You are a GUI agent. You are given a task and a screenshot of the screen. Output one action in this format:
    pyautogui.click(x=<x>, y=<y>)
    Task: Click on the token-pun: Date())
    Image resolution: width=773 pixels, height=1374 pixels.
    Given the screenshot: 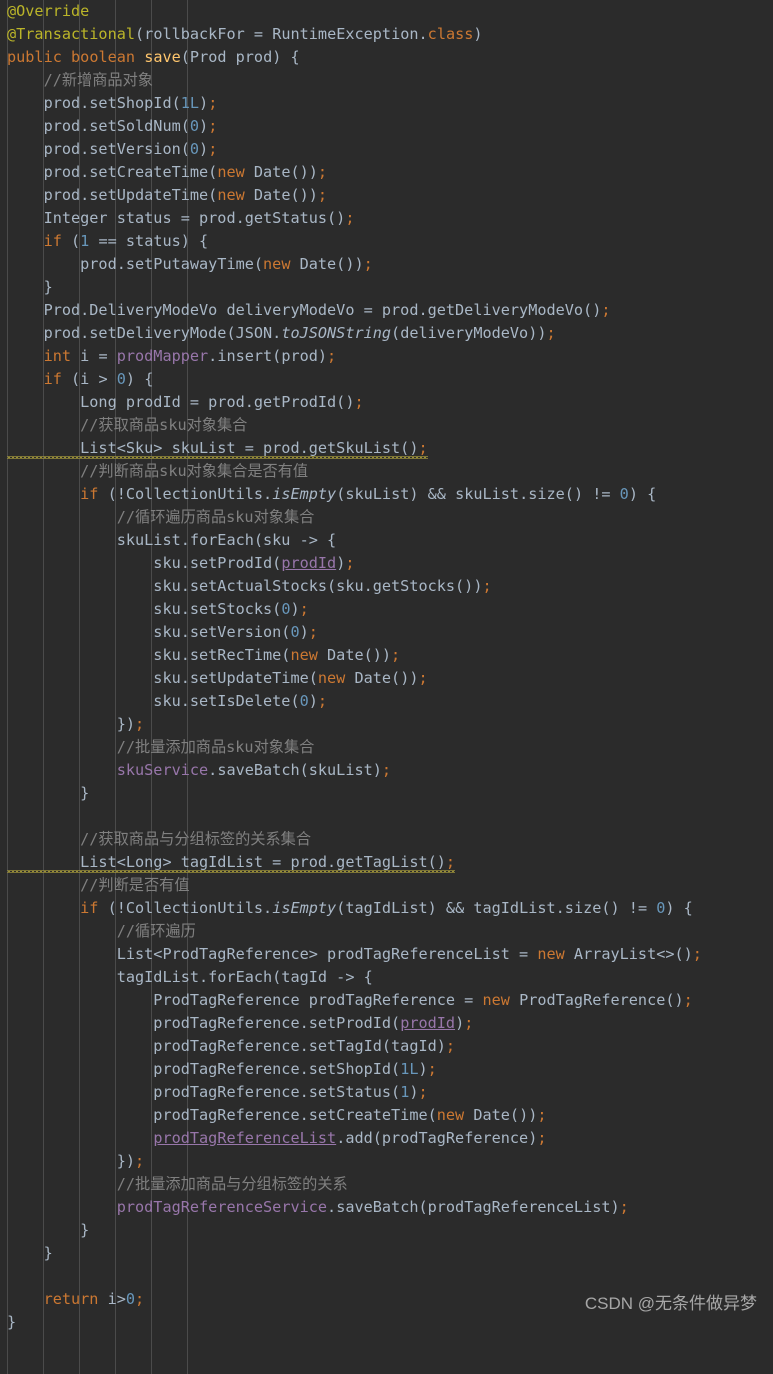 What is the action you would take?
    pyautogui.click(x=281, y=172)
    